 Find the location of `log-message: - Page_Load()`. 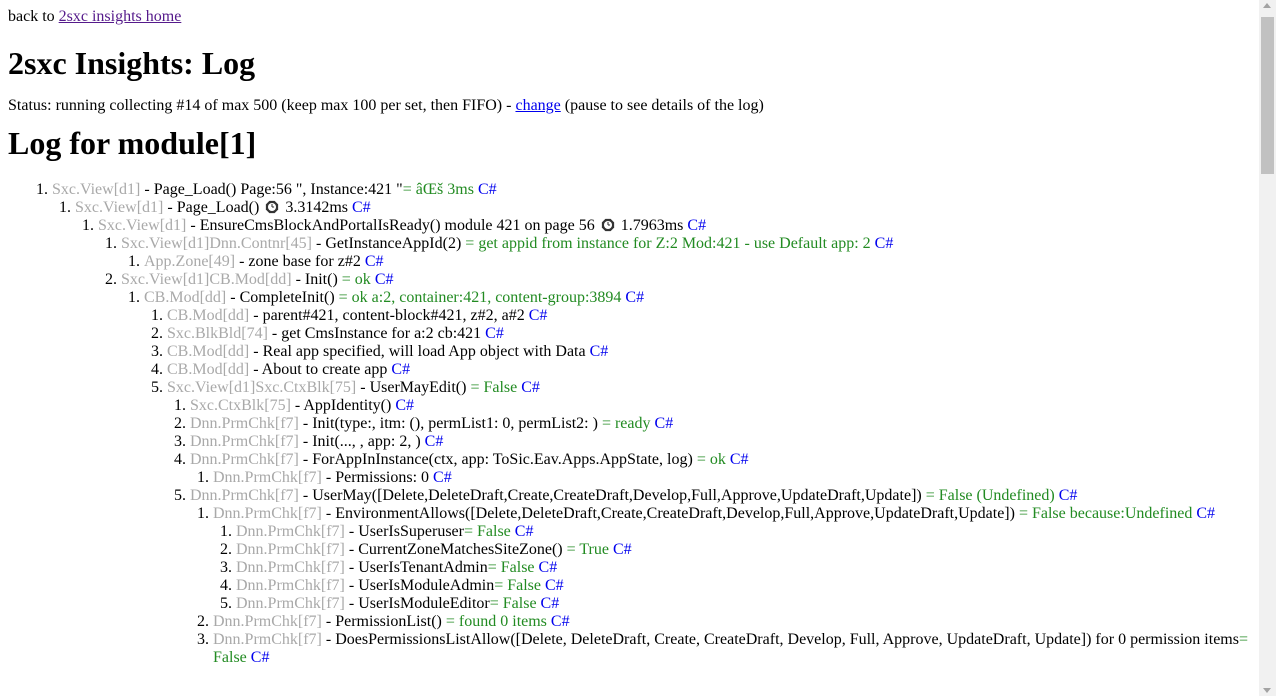

log-message: - Page_Load() is located at coordinates (213, 207).